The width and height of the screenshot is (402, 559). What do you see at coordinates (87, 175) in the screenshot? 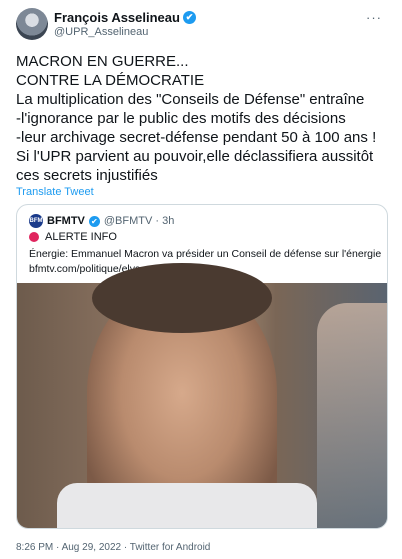
I see `tweet-line: ces secrets injustifiés` at bounding box center [87, 175].